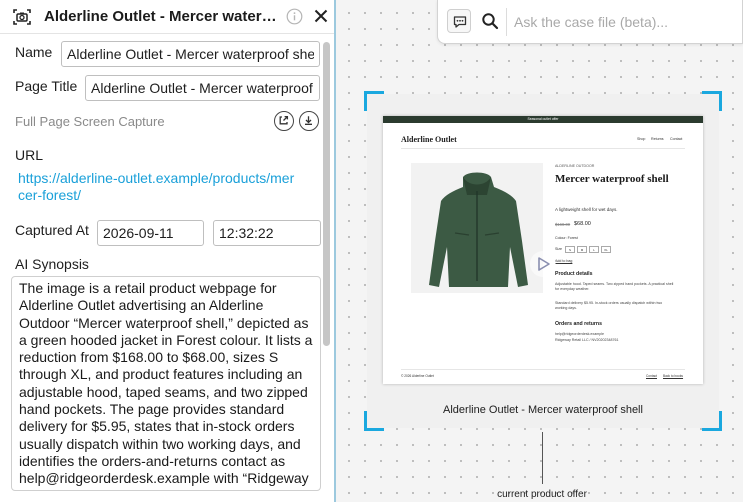 This screenshot has width=743, height=502. I want to click on thumb-size-l: L, so click(594, 249).